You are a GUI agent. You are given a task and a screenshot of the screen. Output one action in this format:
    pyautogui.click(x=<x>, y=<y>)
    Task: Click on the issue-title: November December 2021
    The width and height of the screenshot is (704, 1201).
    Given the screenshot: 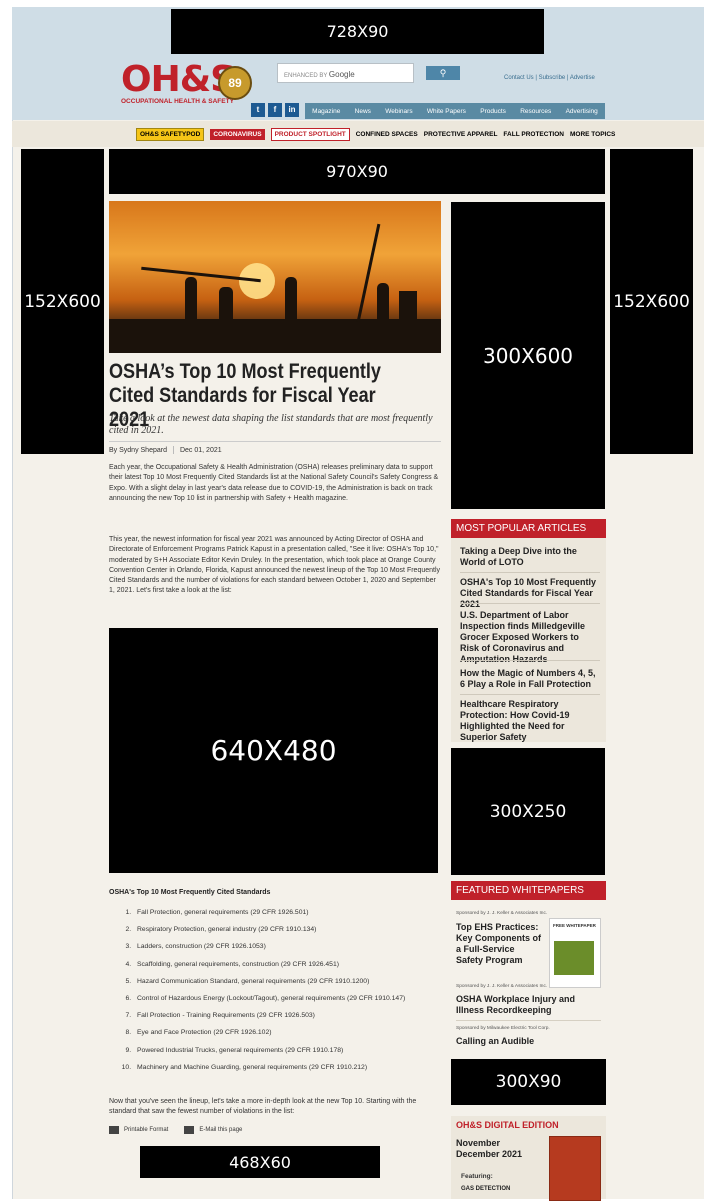 What is the action you would take?
    pyautogui.click(x=498, y=1149)
    